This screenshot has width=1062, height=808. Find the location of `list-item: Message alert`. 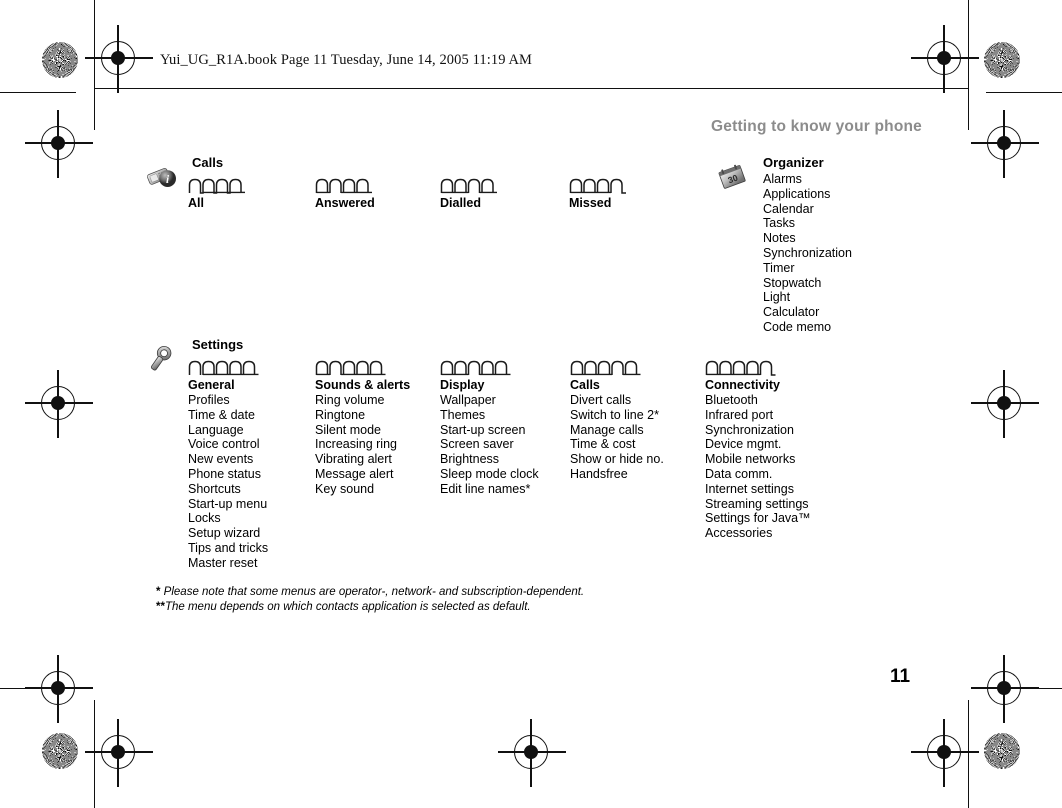

list-item: Message alert is located at coordinates (362, 474).